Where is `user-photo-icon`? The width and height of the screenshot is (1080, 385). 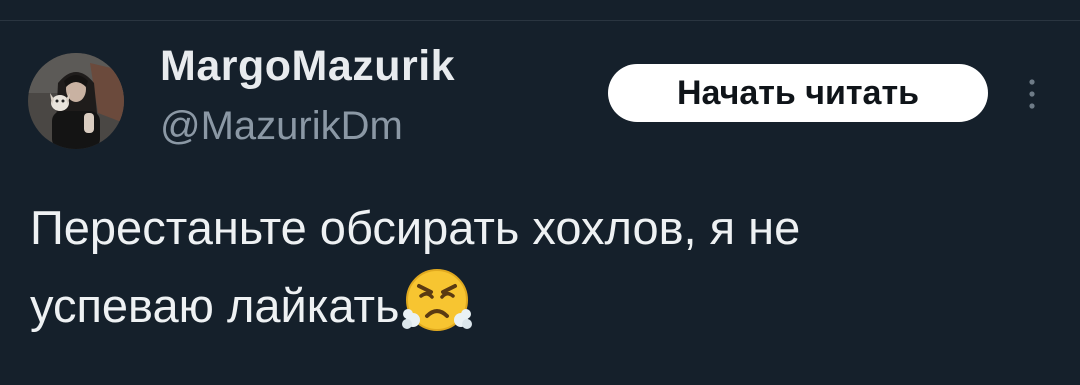
user-photo-icon is located at coordinates (76, 101).